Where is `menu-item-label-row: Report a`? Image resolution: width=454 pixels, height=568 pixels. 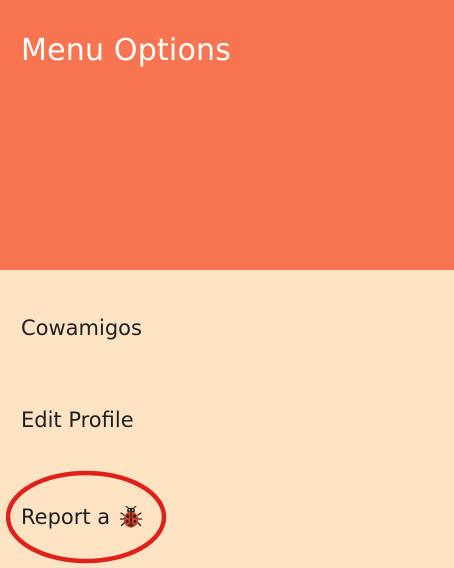
menu-item-label-row: Report a is located at coordinates (82, 517).